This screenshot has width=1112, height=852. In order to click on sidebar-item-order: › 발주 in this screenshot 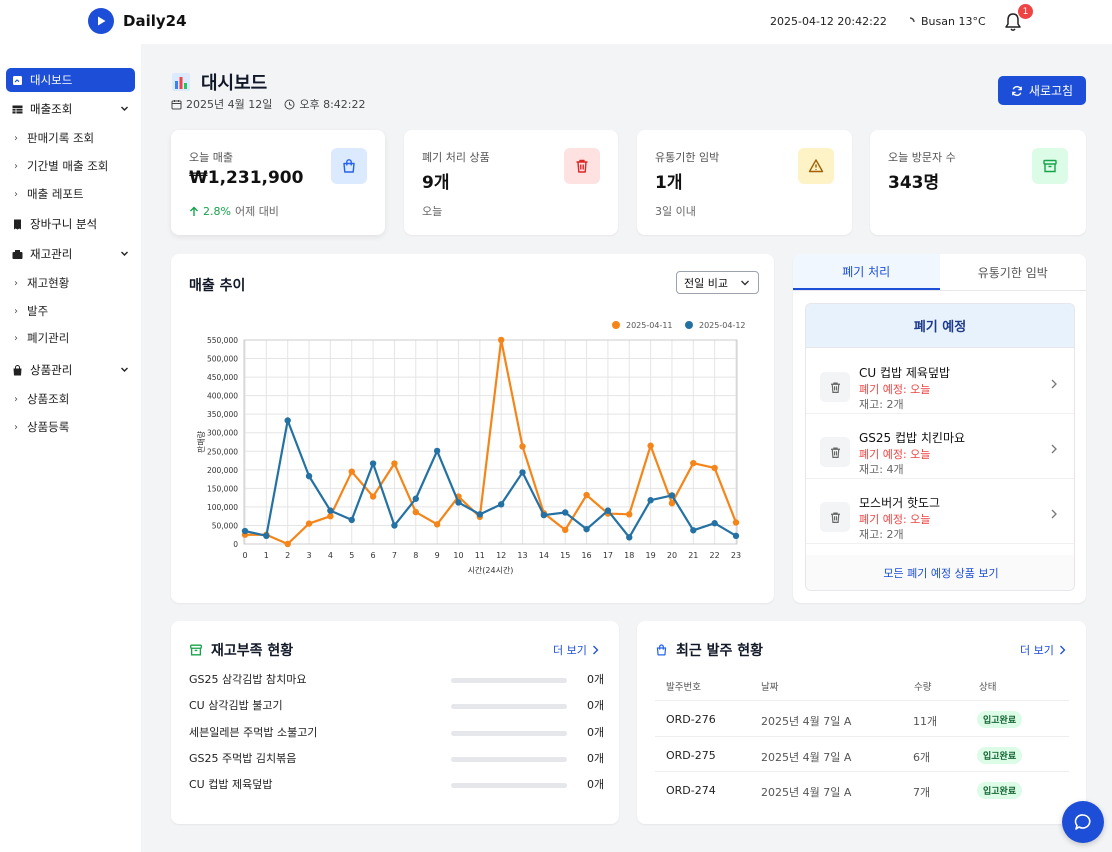, I will do `click(70, 311)`.